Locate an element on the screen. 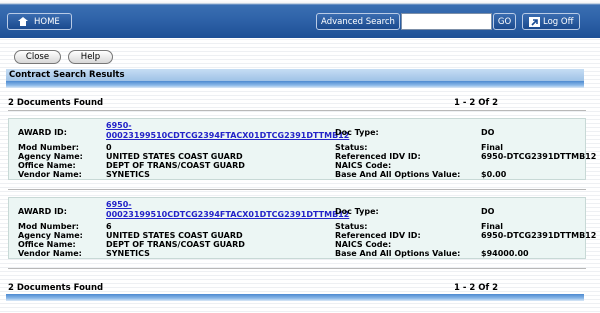  close-button: Close is located at coordinates (37, 57).